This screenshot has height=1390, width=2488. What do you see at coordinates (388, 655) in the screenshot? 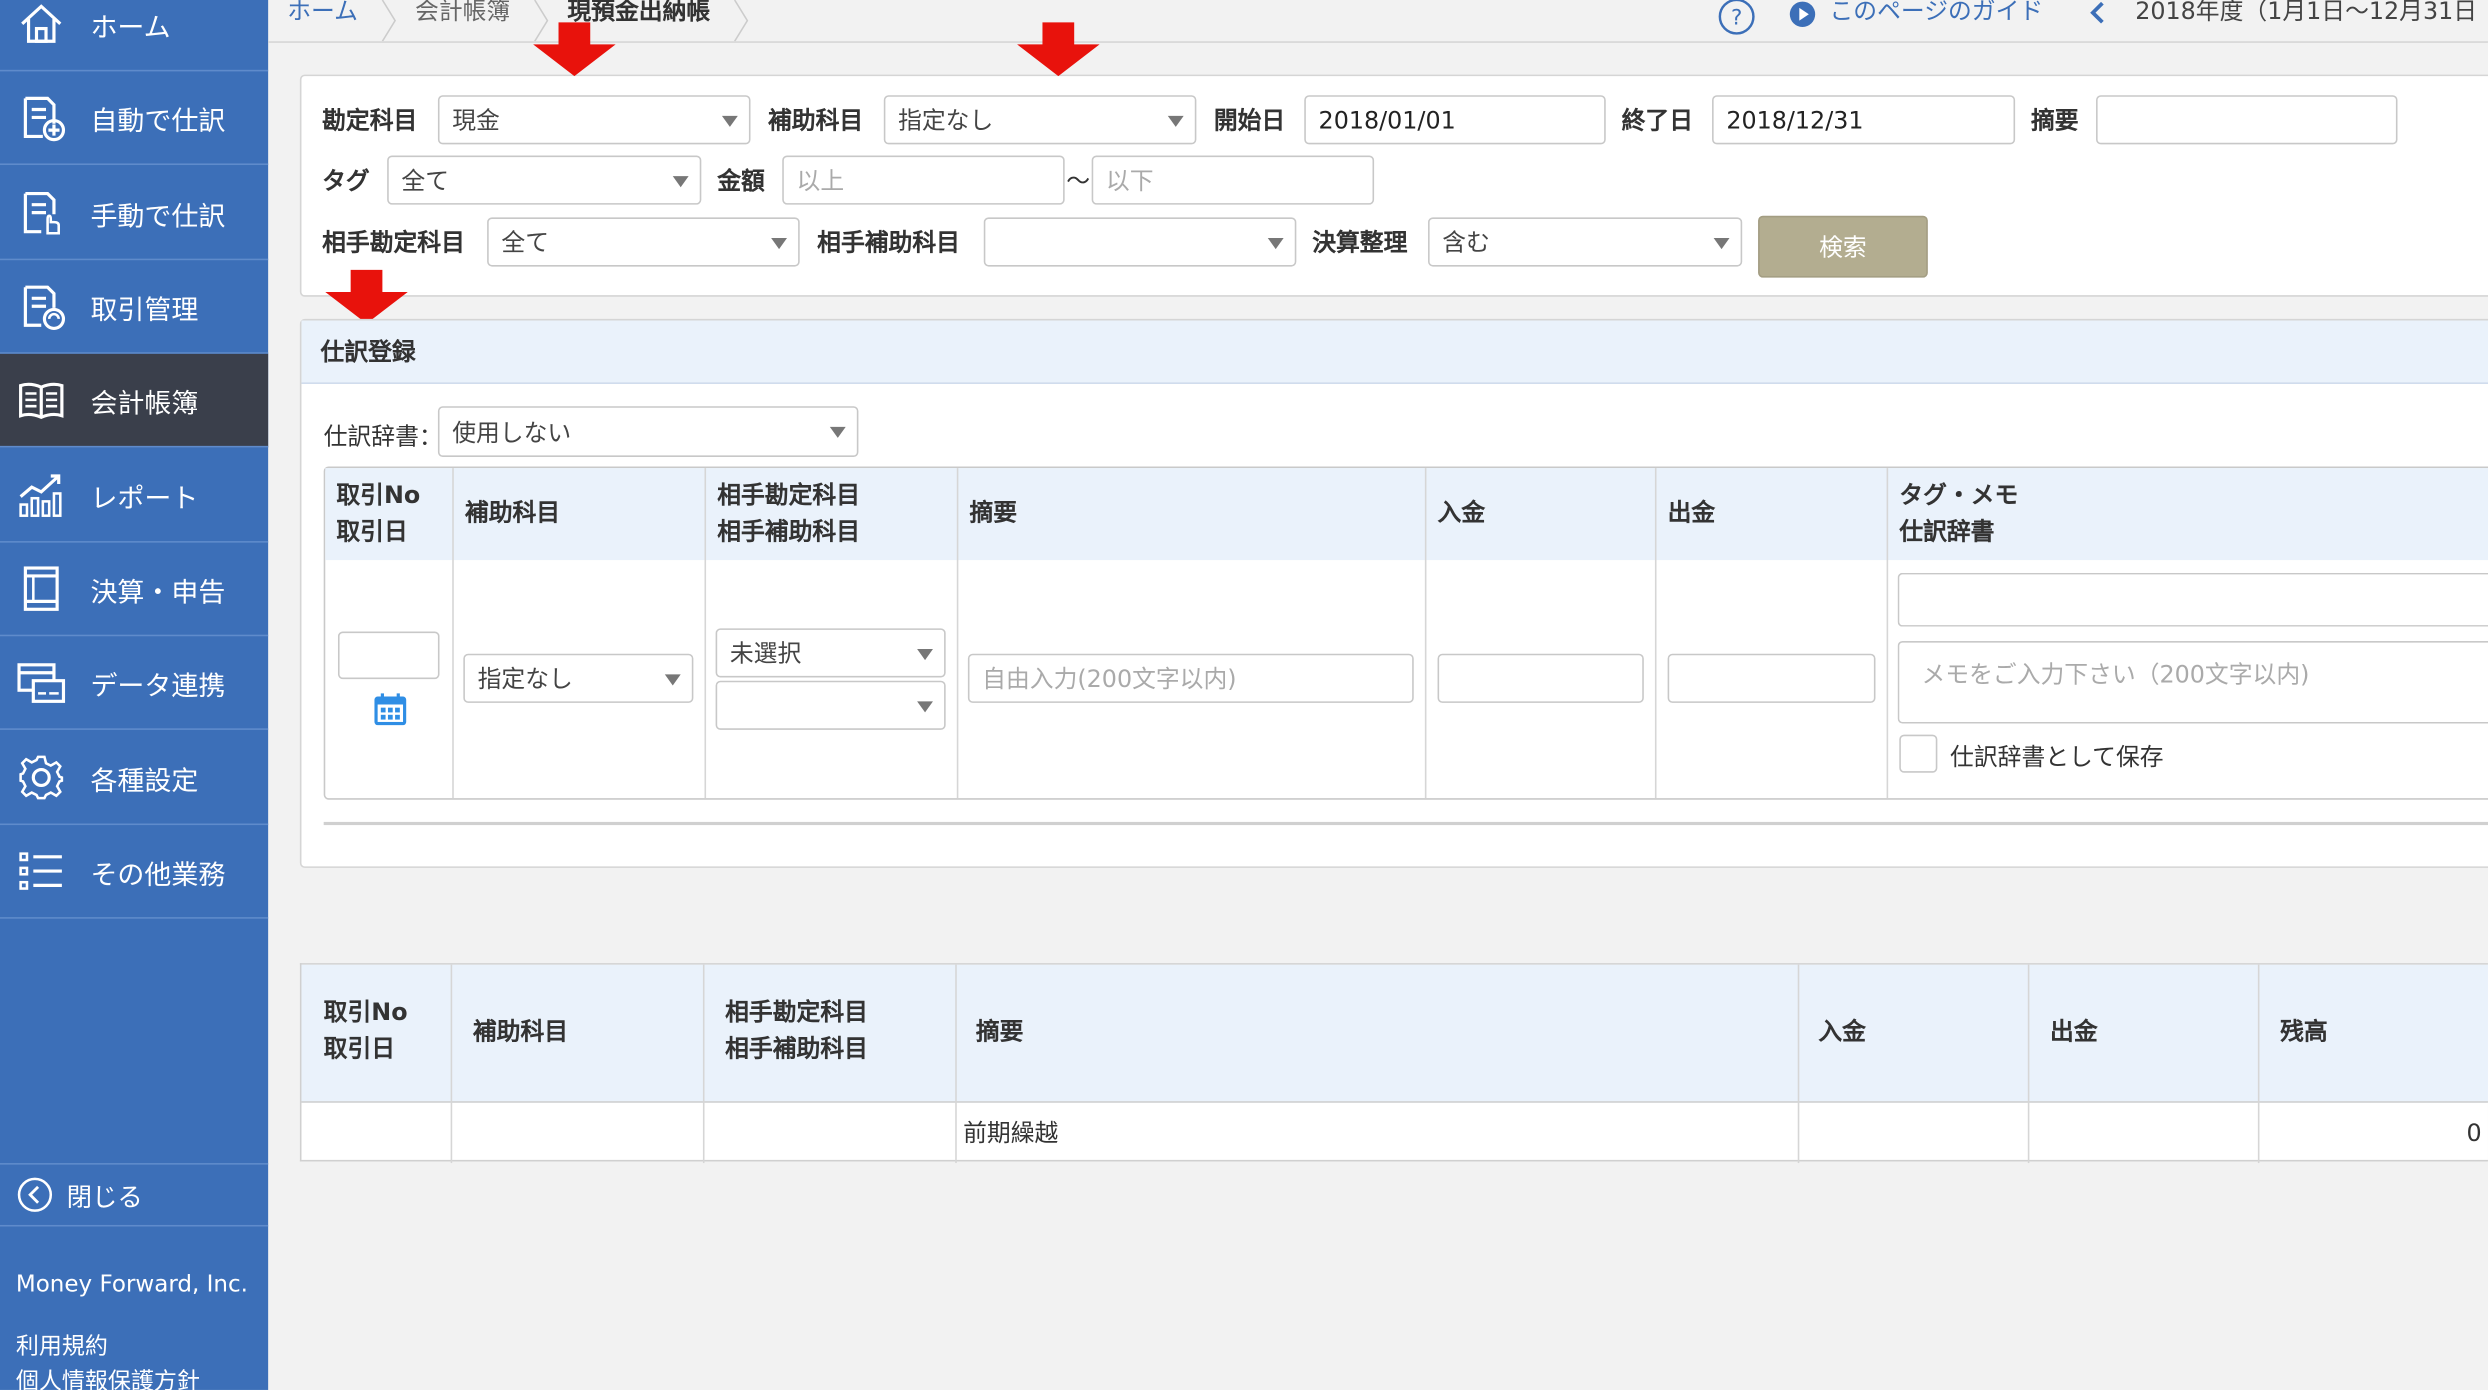
I see `transaction-no-input` at bounding box center [388, 655].